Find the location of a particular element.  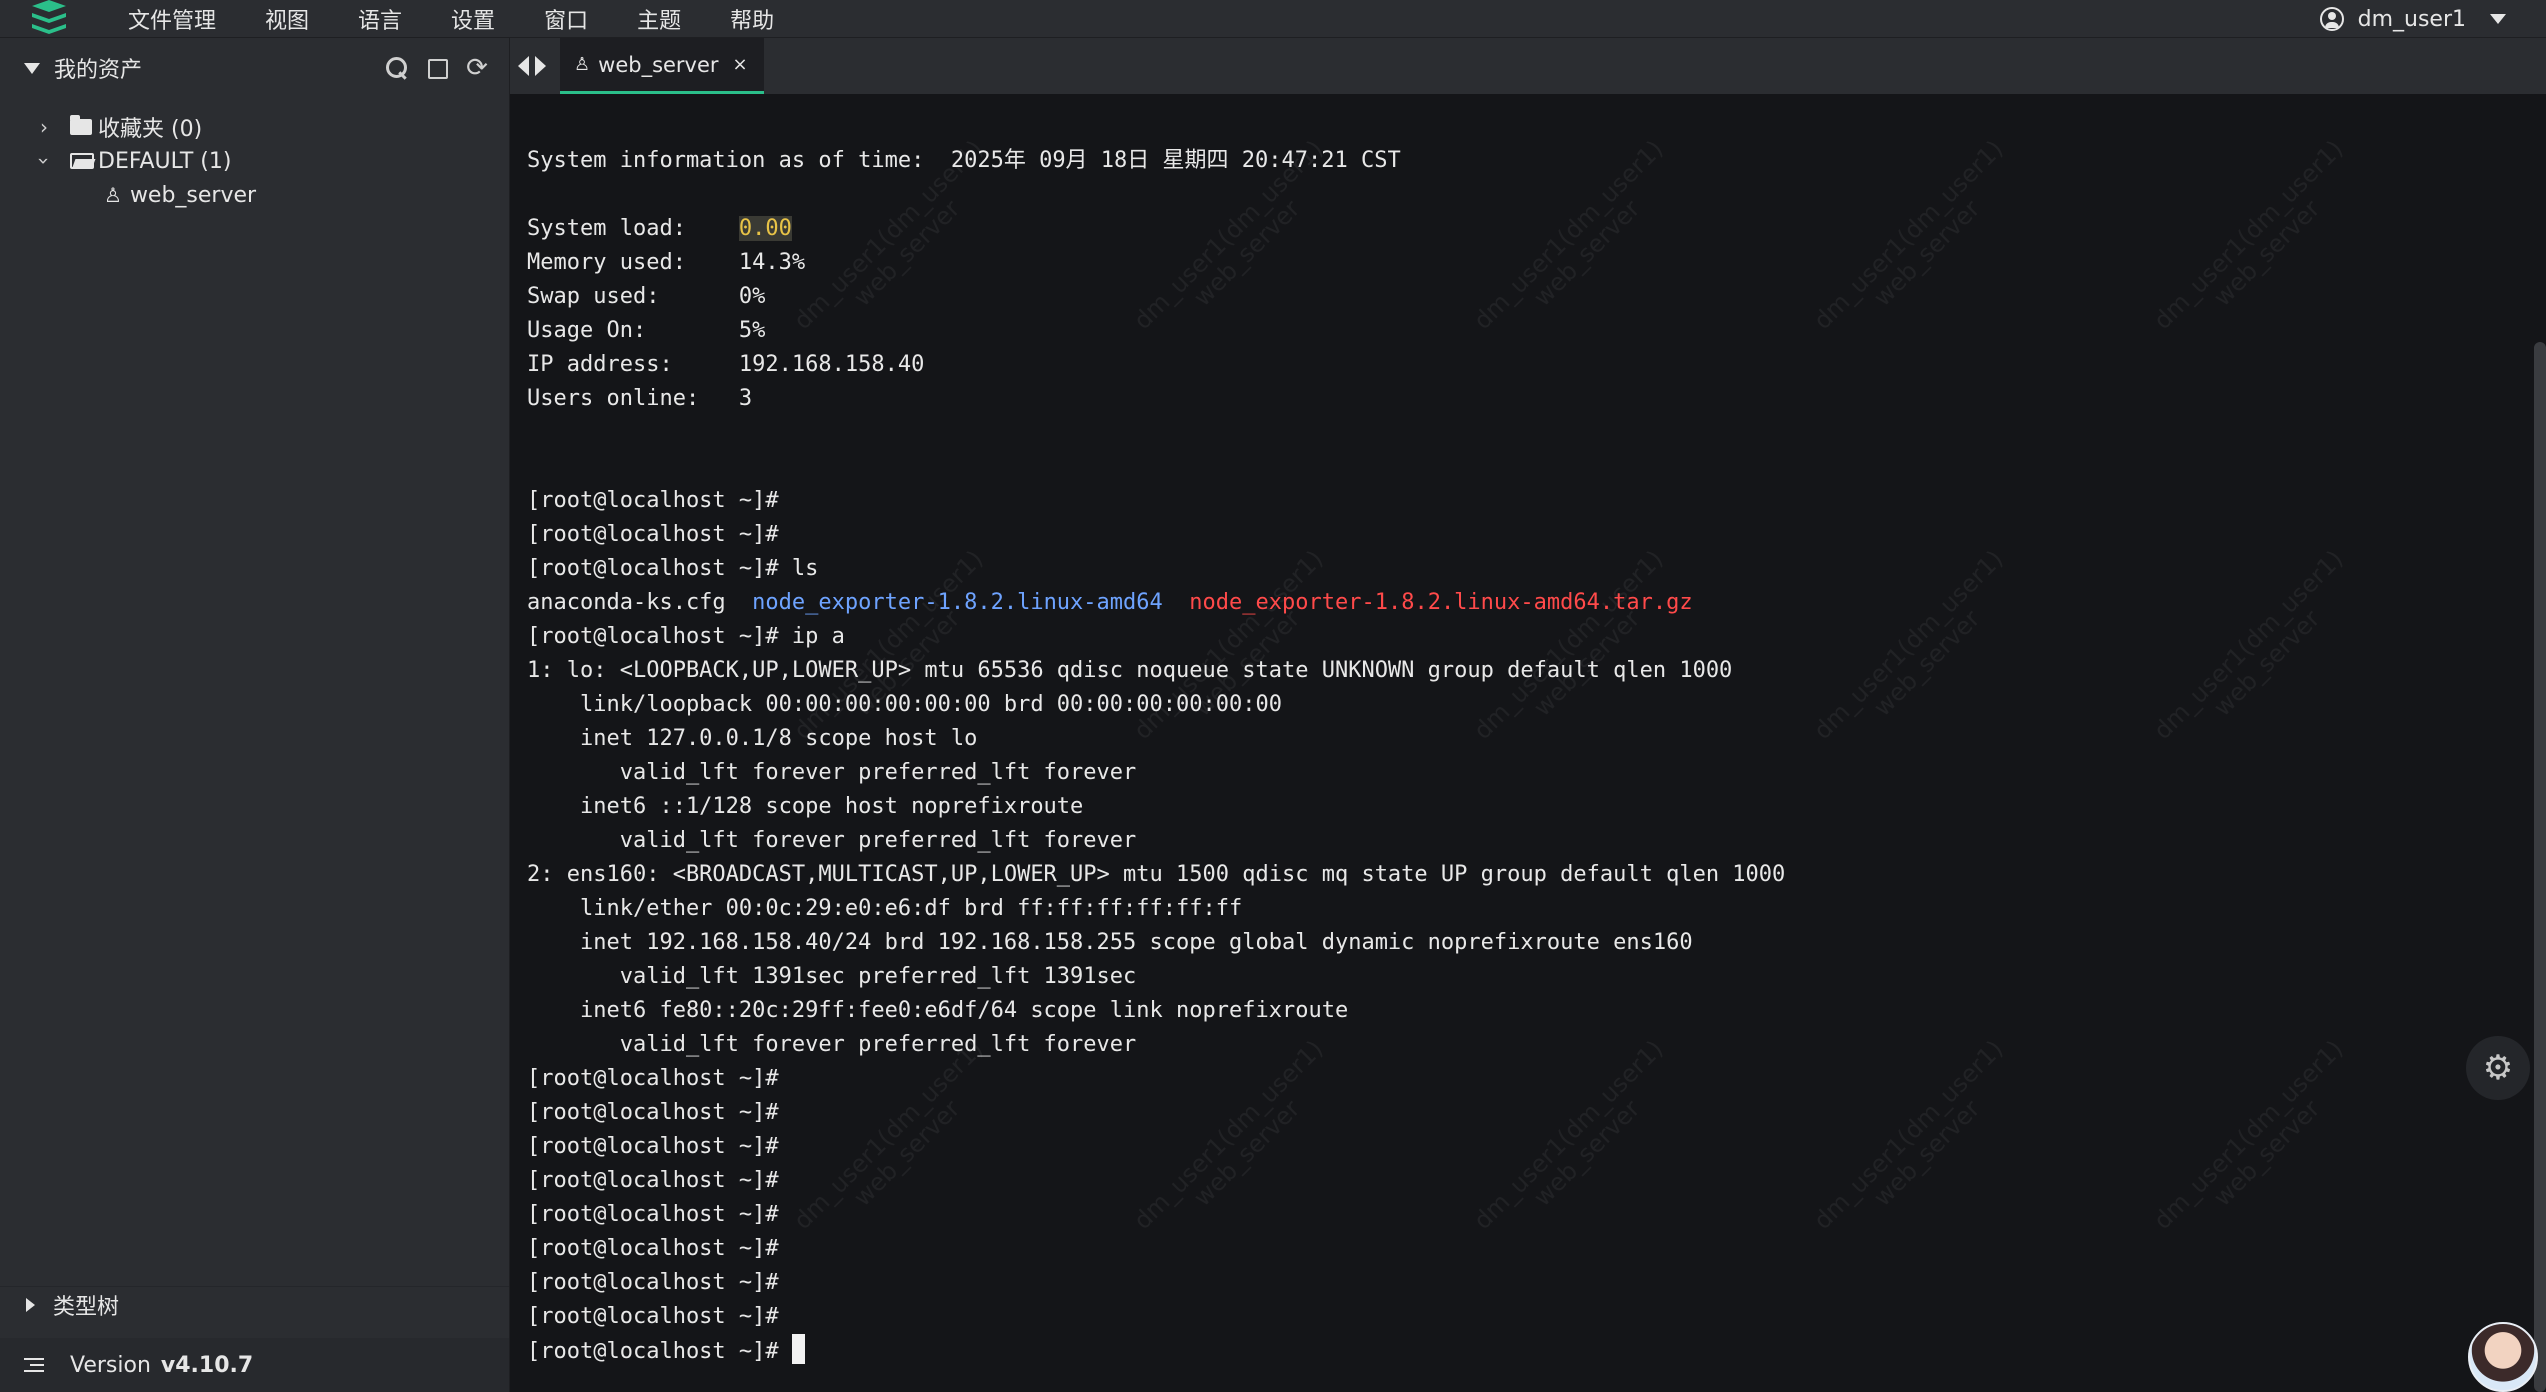

terminal-line: Swap used: 0% is located at coordinates (646, 296).